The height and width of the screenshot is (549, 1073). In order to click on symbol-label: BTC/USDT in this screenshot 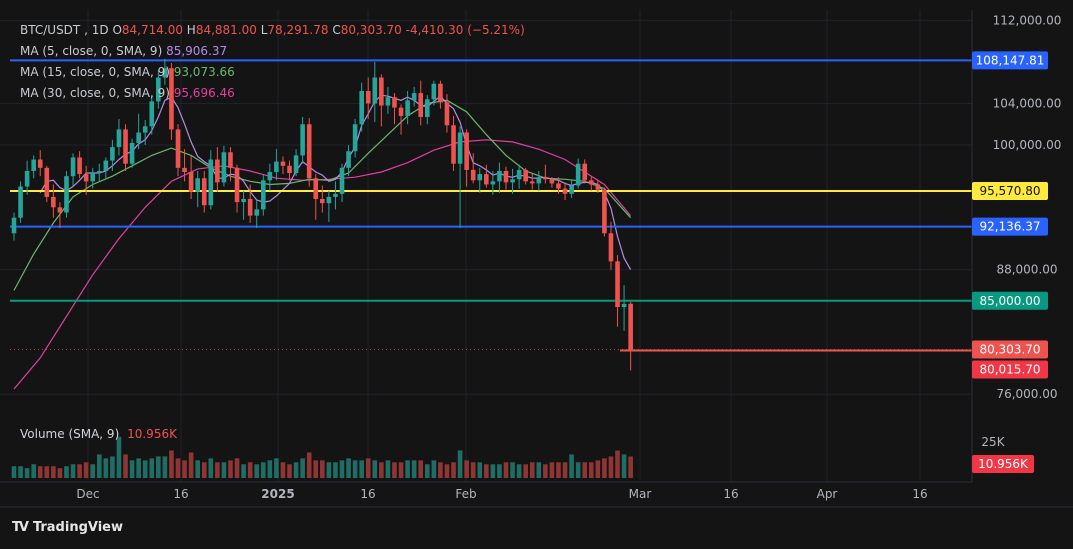, I will do `click(50, 30)`.